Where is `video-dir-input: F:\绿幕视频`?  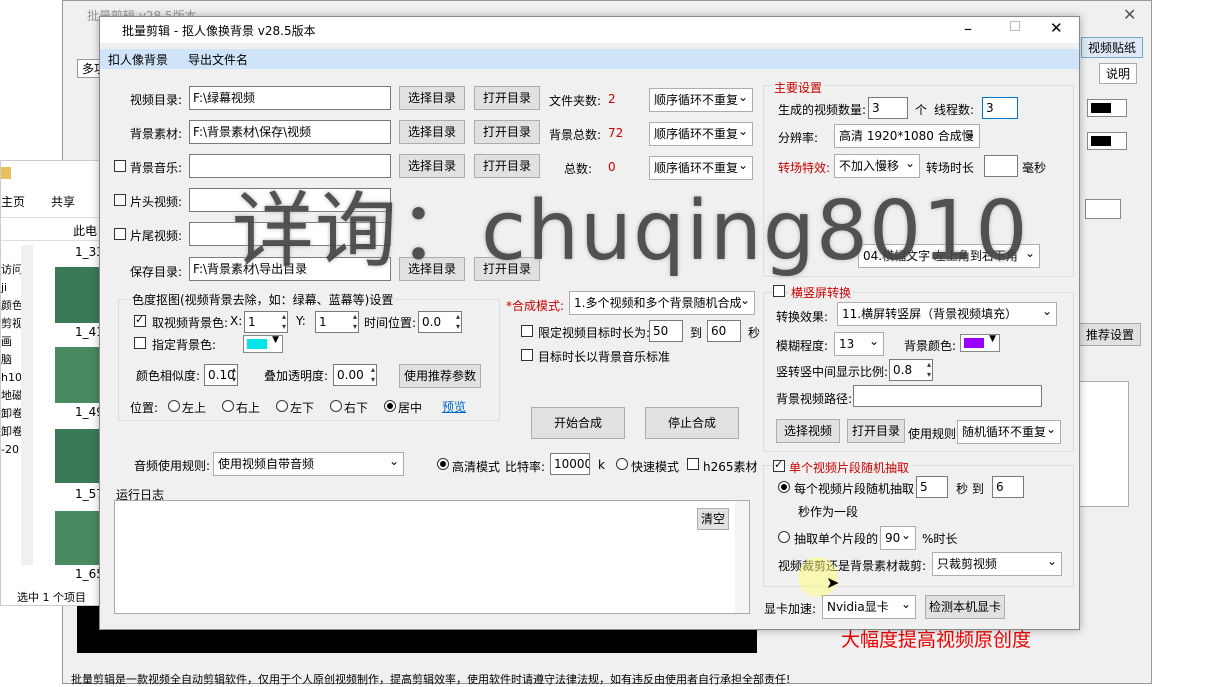
video-dir-input: F:\绿幕视频 is located at coordinates (290, 98).